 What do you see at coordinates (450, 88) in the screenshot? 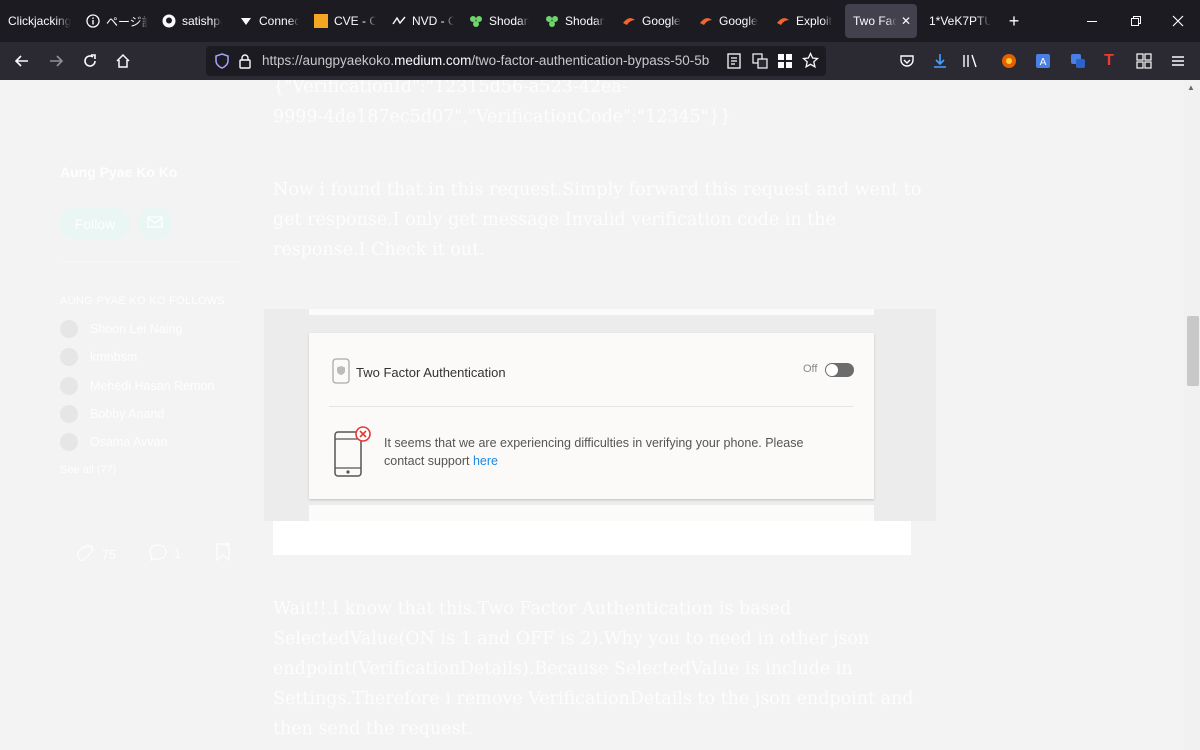
I see `json-line: {"VerificationId":"12315d56-a523-42ea-` at bounding box center [450, 88].